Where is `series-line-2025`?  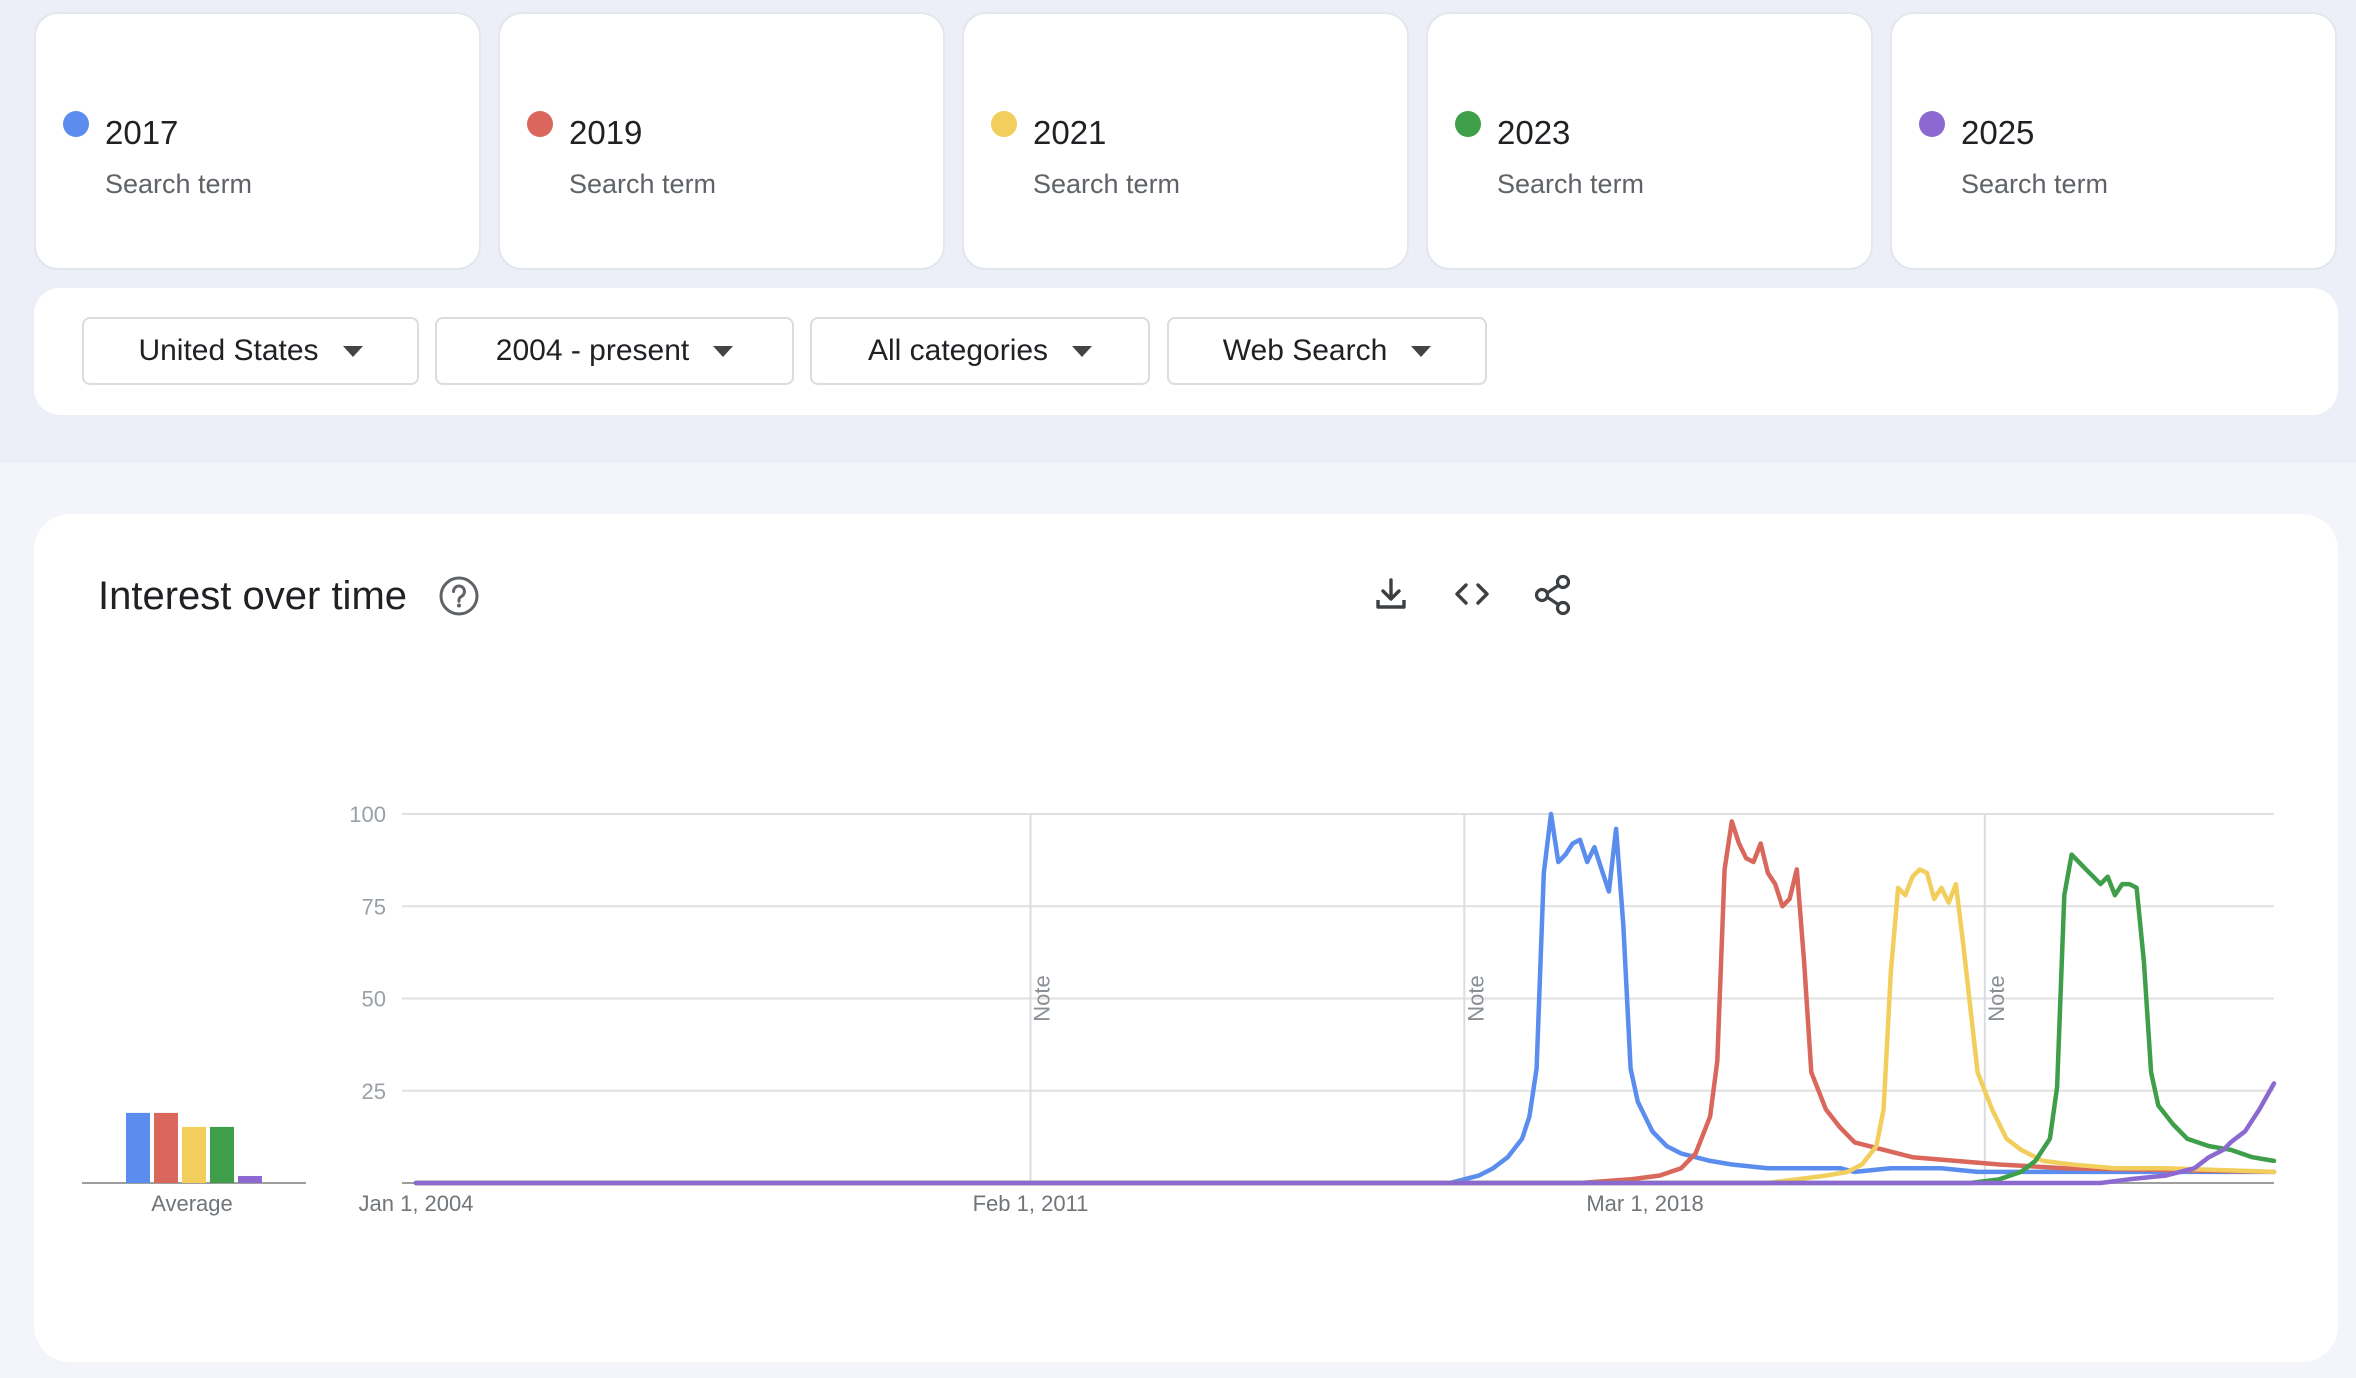
series-line-2025 is located at coordinates (1345, 1133).